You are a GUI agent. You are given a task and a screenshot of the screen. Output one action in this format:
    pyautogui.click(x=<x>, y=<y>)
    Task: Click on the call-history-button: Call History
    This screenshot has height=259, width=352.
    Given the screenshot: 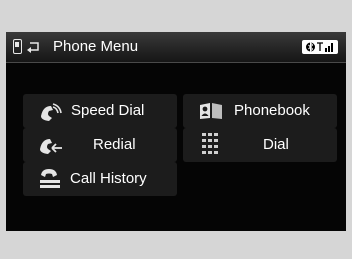 What is the action you would take?
    pyautogui.click(x=100, y=179)
    